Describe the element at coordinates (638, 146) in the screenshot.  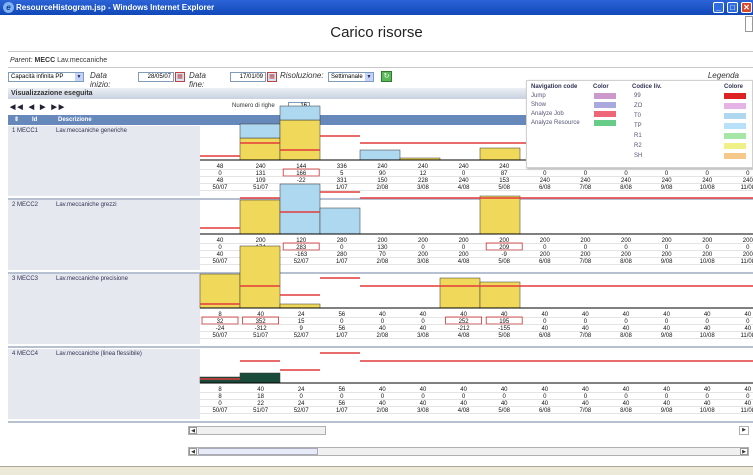
I see `legend-level-code: R2` at that location.